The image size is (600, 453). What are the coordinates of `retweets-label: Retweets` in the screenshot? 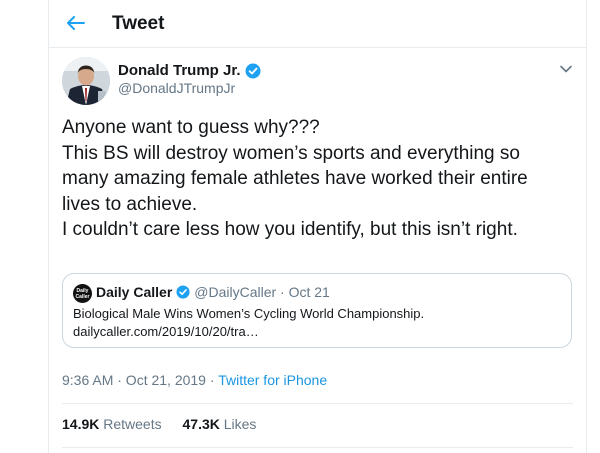 It's located at (132, 424).